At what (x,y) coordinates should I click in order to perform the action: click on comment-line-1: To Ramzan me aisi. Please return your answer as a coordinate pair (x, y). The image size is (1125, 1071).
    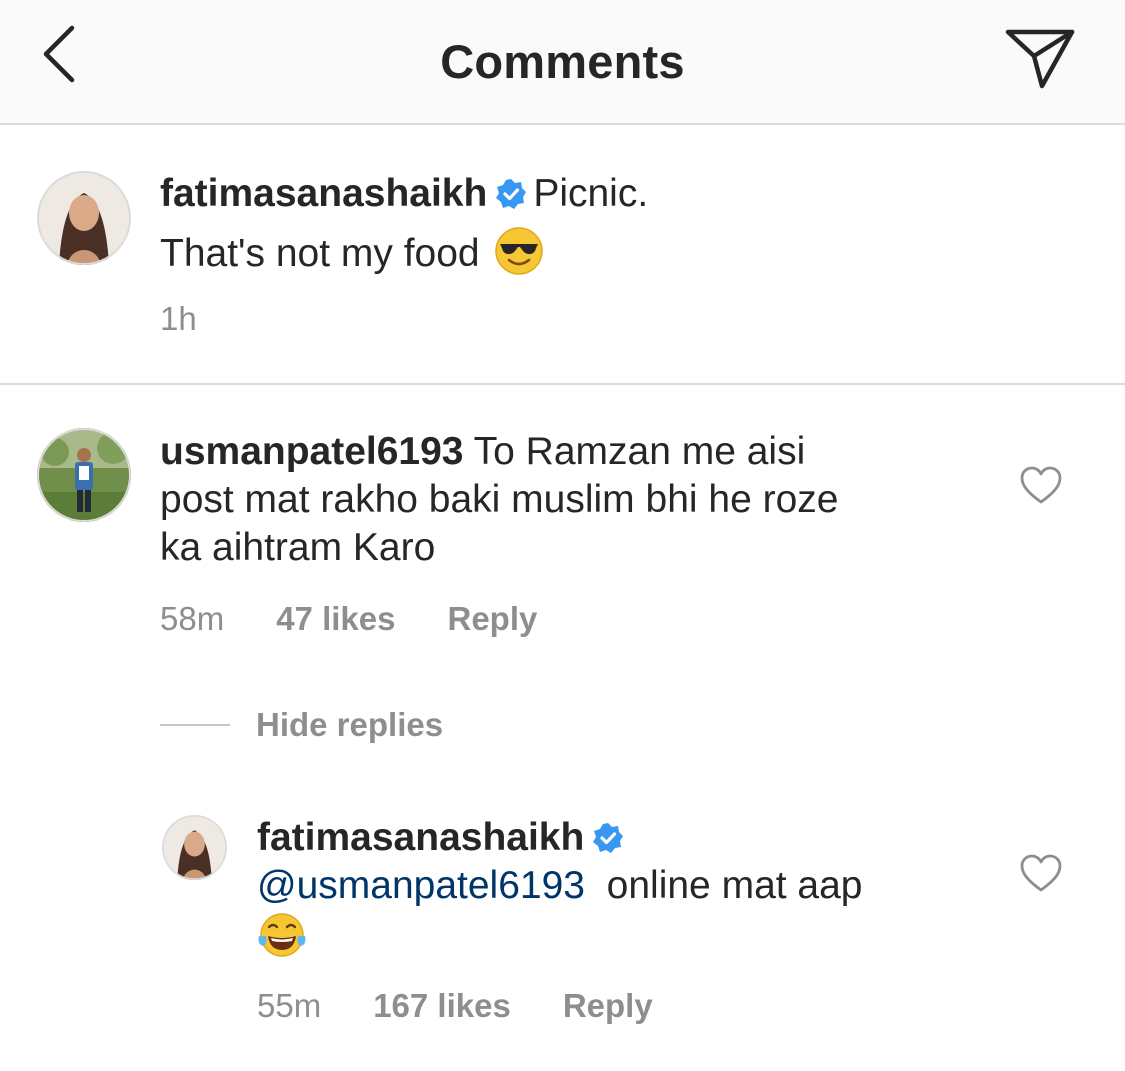
    Looking at the image, I should click on (639, 451).